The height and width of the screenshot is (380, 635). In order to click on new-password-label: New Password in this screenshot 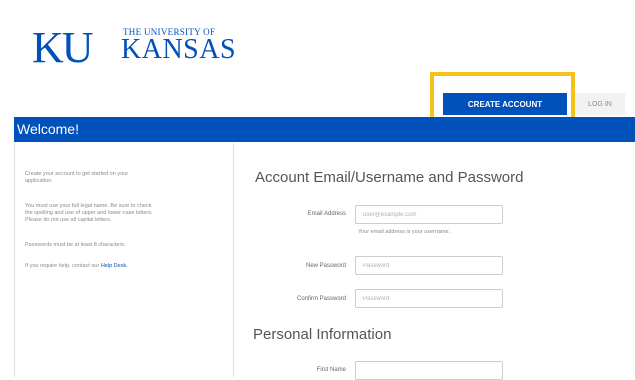, I will do `click(325, 266)`.